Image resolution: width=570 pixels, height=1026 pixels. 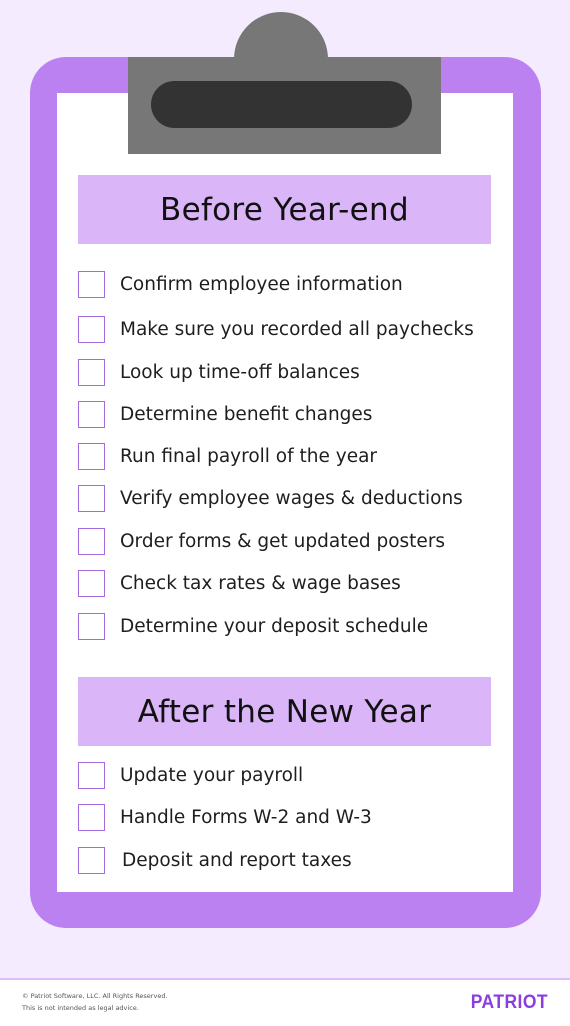 I want to click on checklist-item-label: Check tax rates & wage bases, so click(x=260, y=583).